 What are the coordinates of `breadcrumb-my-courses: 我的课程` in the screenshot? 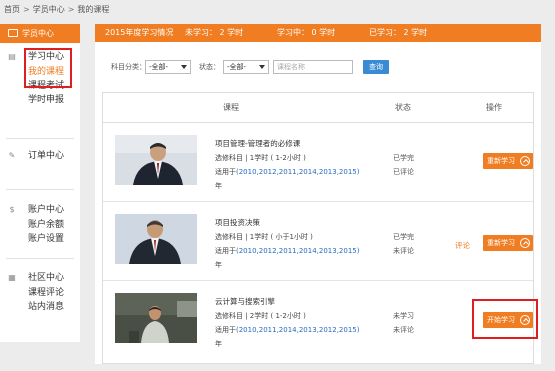 It's located at (93, 9).